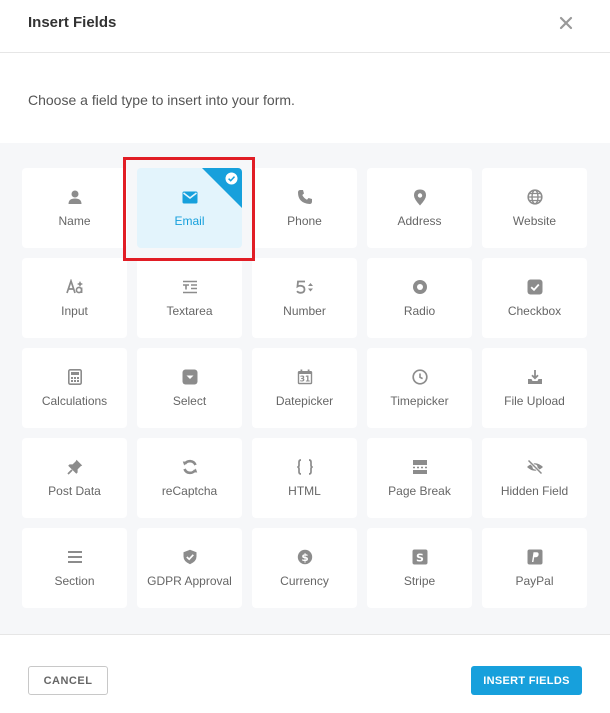 Image resolution: width=610 pixels, height=713 pixels. What do you see at coordinates (534, 557) in the screenshot?
I see `paypal-icon` at bounding box center [534, 557].